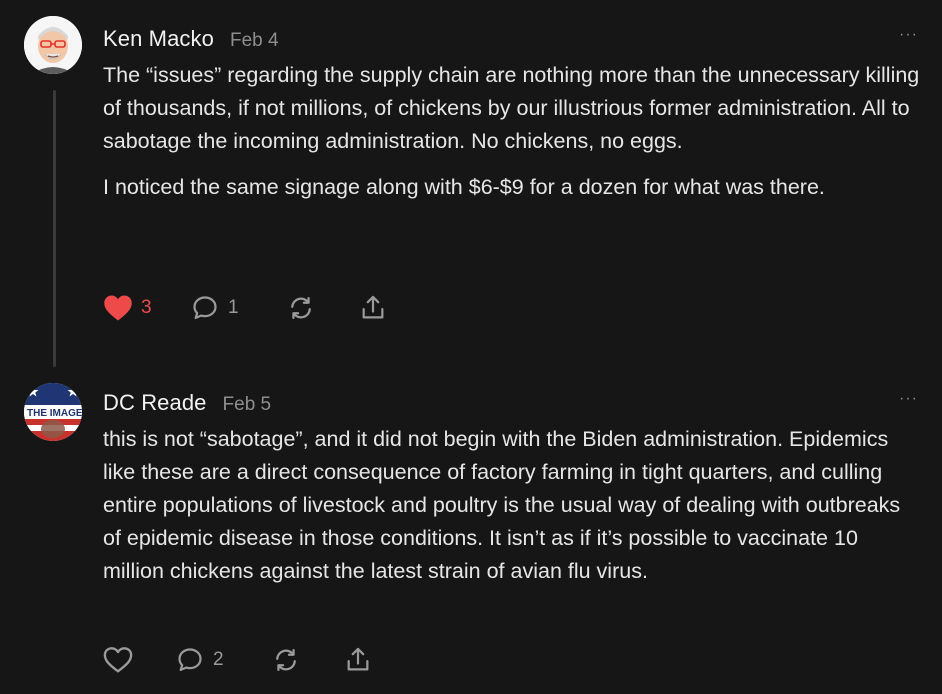 The width and height of the screenshot is (942, 694). I want to click on reply-button: 2, so click(223, 660).